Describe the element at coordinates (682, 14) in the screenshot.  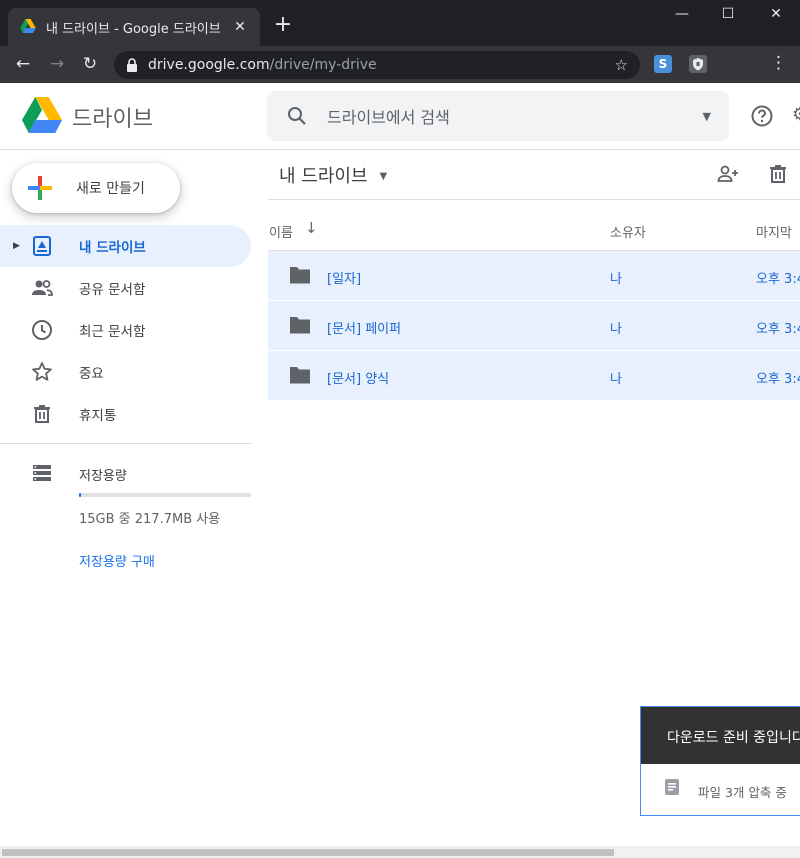
I see `minimize-icon: —` at that location.